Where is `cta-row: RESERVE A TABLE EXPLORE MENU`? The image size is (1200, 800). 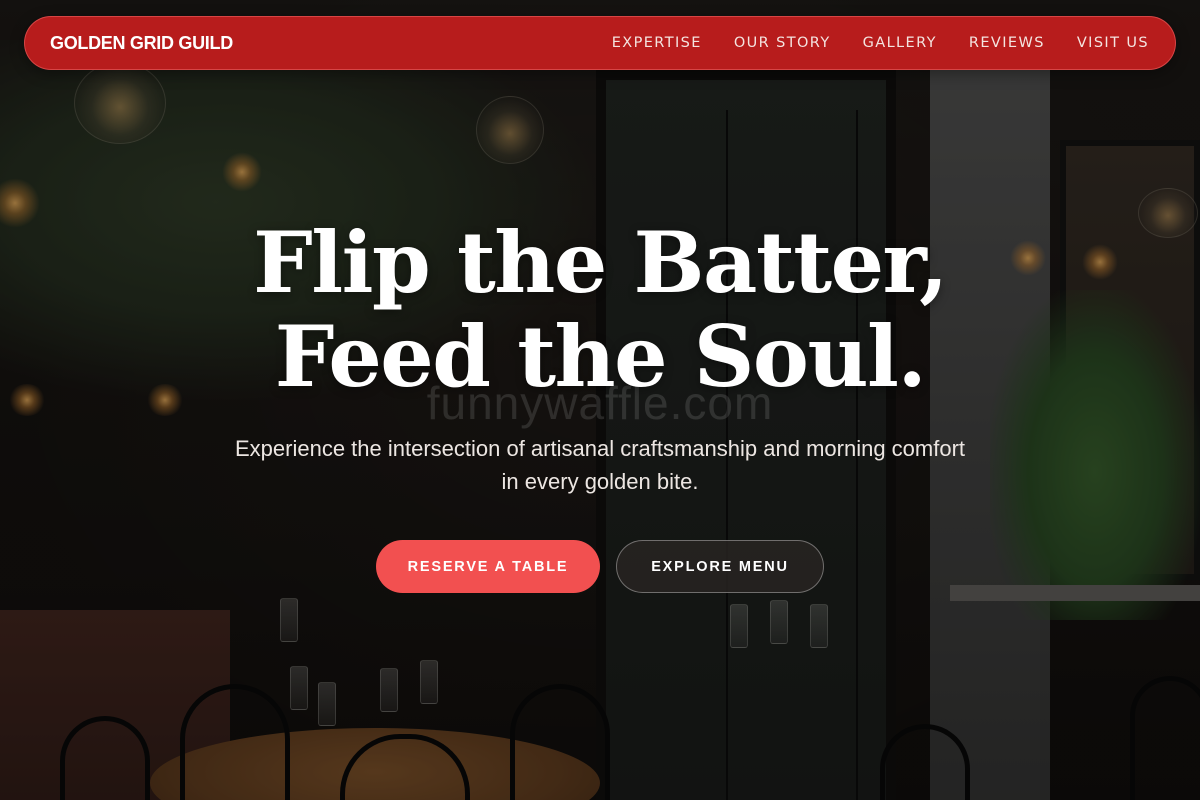 cta-row: RESERVE A TABLE EXPLORE MENU is located at coordinates (600, 566).